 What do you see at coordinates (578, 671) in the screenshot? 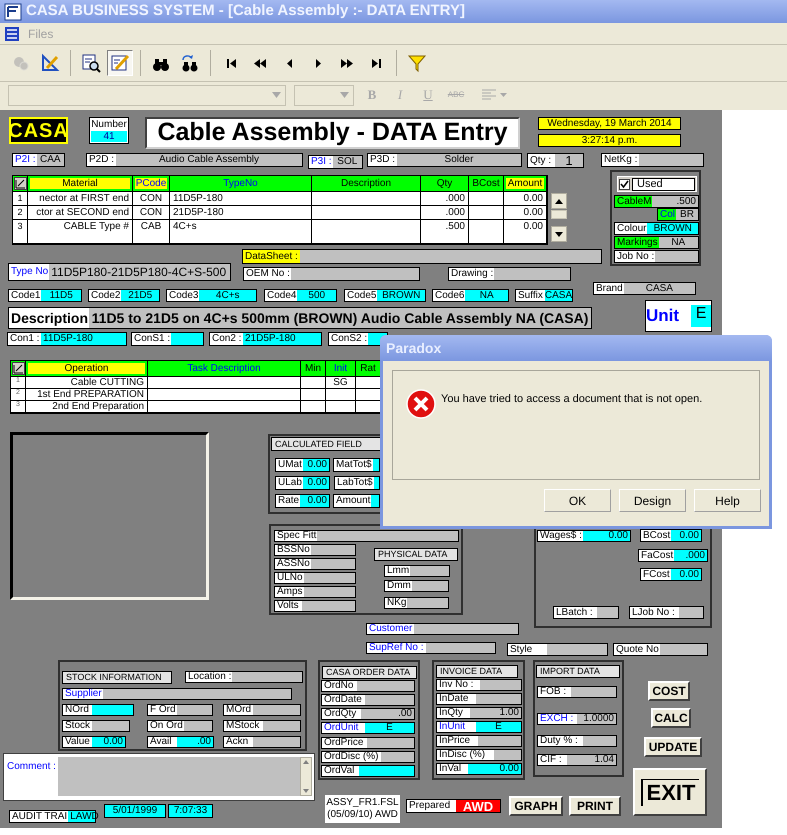
I see `section-heading: IMPORT DATA` at bounding box center [578, 671].